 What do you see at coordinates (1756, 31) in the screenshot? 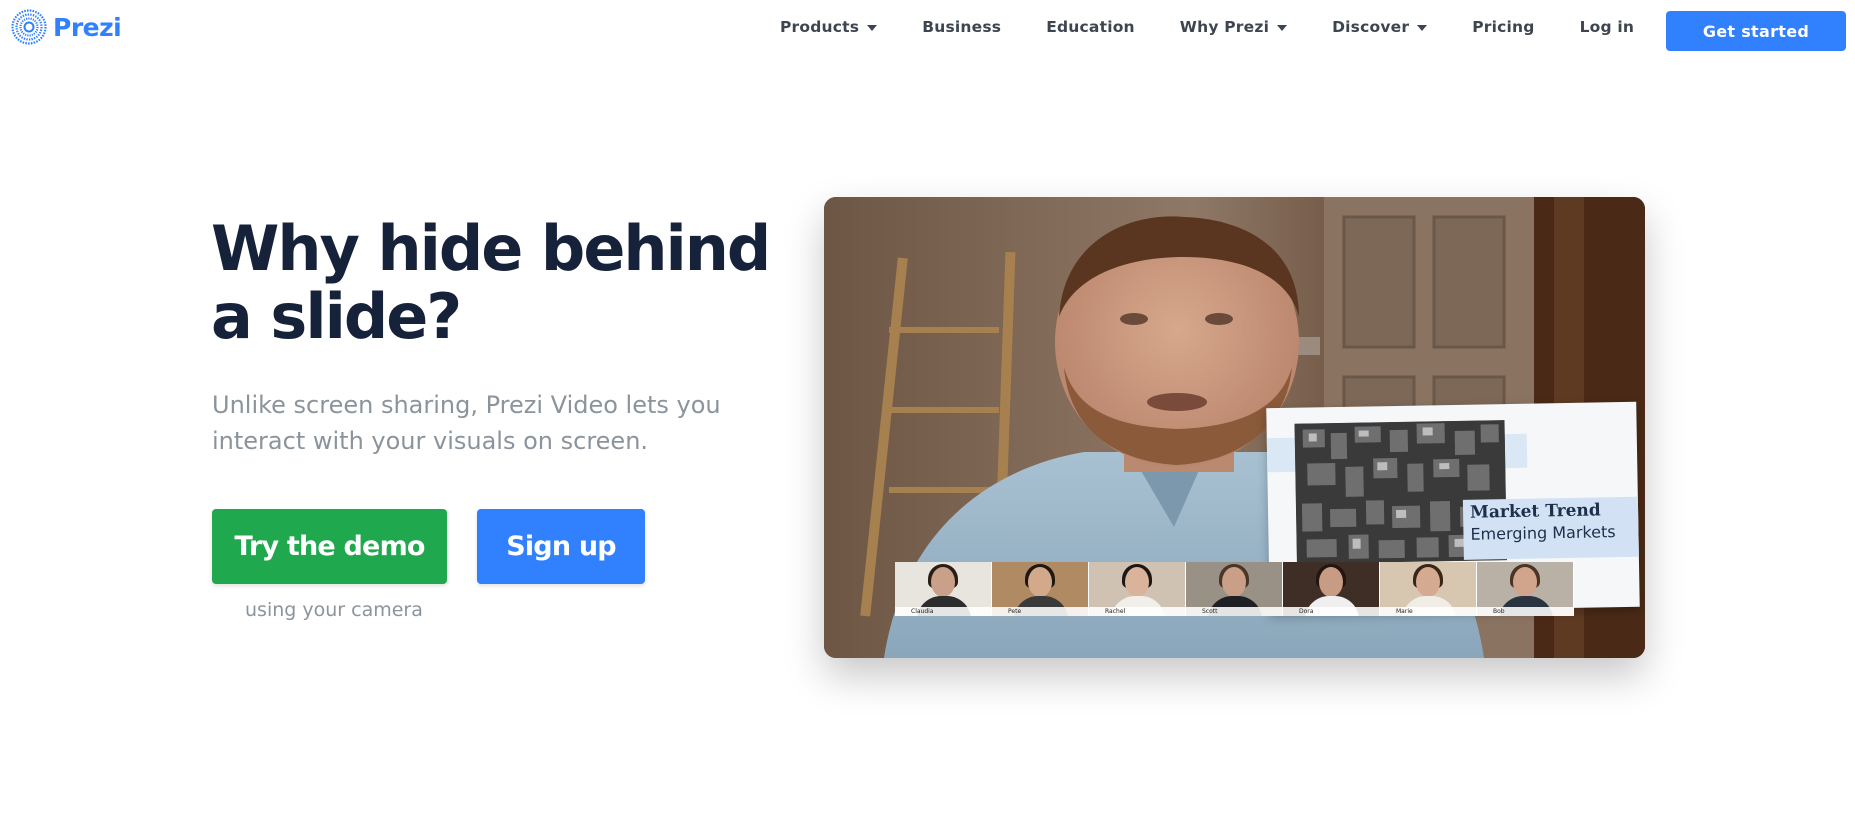
I see `get-started-button: Get started` at bounding box center [1756, 31].